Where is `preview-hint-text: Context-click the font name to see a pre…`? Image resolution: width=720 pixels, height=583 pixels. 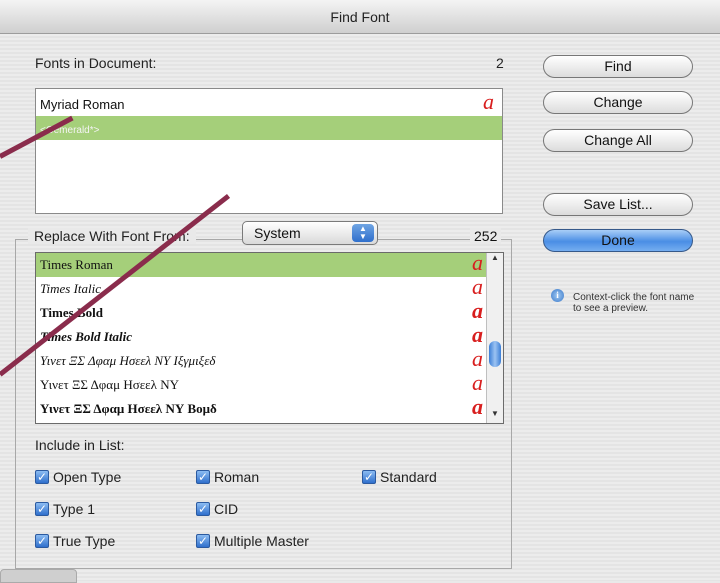 preview-hint-text: Context-click the font name to see a pre… is located at coordinates (634, 303).